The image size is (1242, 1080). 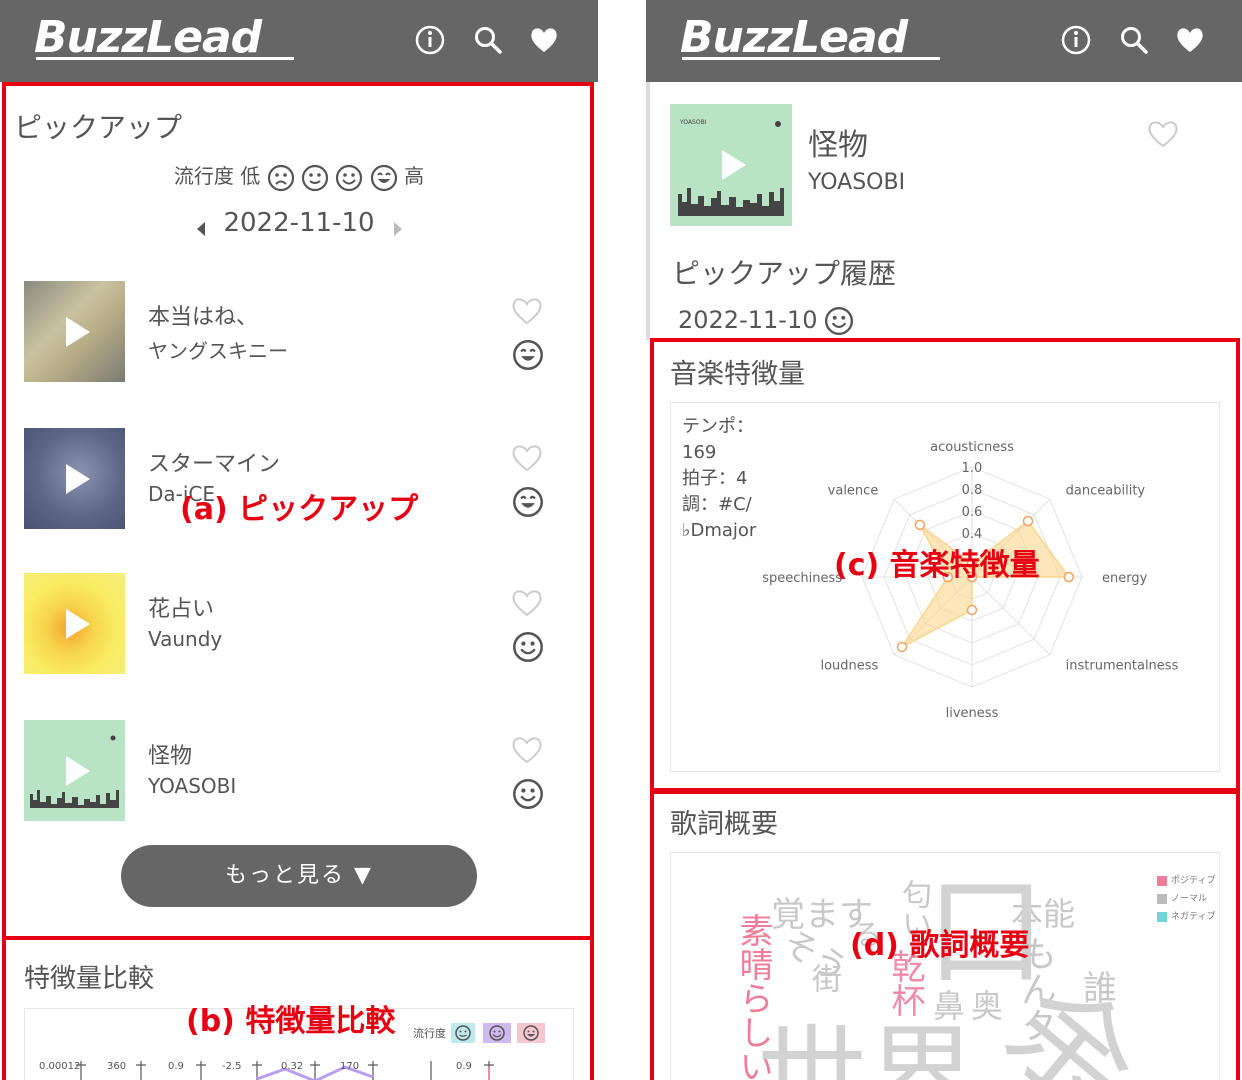 I want to click on annotation-c: (c) 音楽特徴量, so click(x=937, y=565).